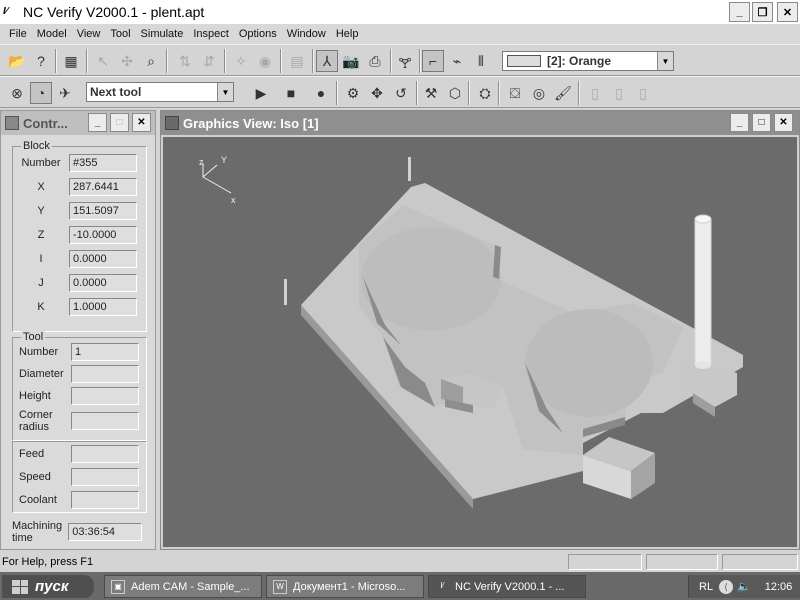 This screenshot has height=600, width=800. Describe the element at coordinates (485, 93) in the screenshot. I see `machine-icon: ⛭` at that location.